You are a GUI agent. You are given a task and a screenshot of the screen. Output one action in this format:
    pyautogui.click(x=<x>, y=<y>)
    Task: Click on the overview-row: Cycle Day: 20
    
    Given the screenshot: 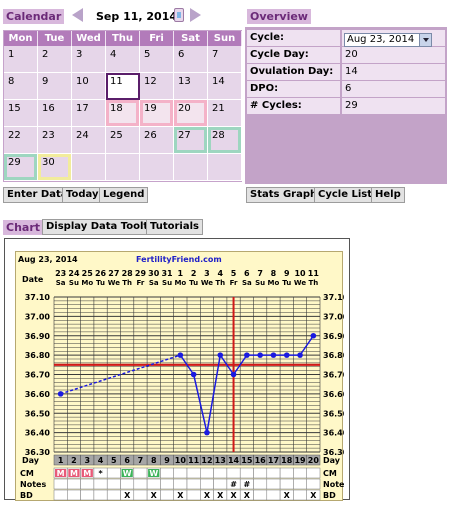 What is the action you would take?
    pyautogui.click(x=346, y=55)
    